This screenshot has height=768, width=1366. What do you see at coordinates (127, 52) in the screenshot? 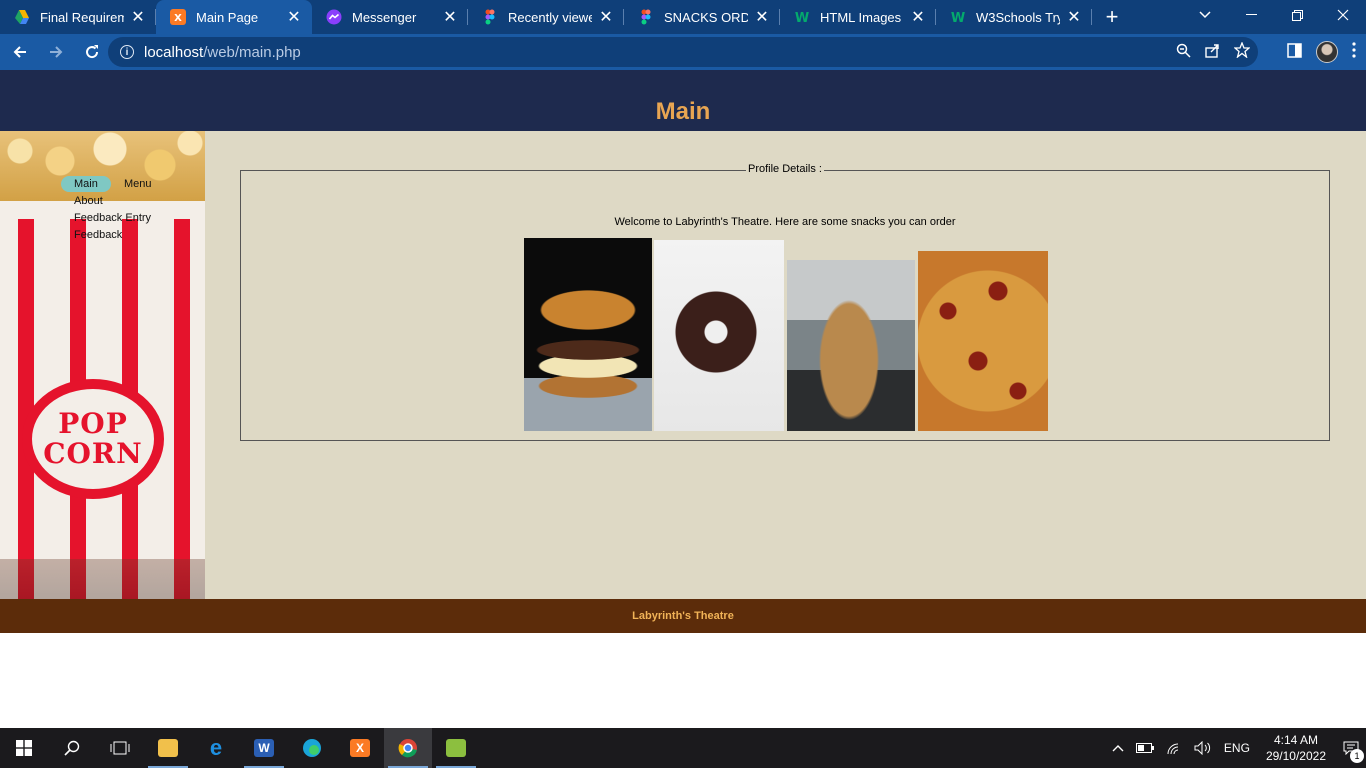
I see `info-icon: i` at bounding box center [127, 52].